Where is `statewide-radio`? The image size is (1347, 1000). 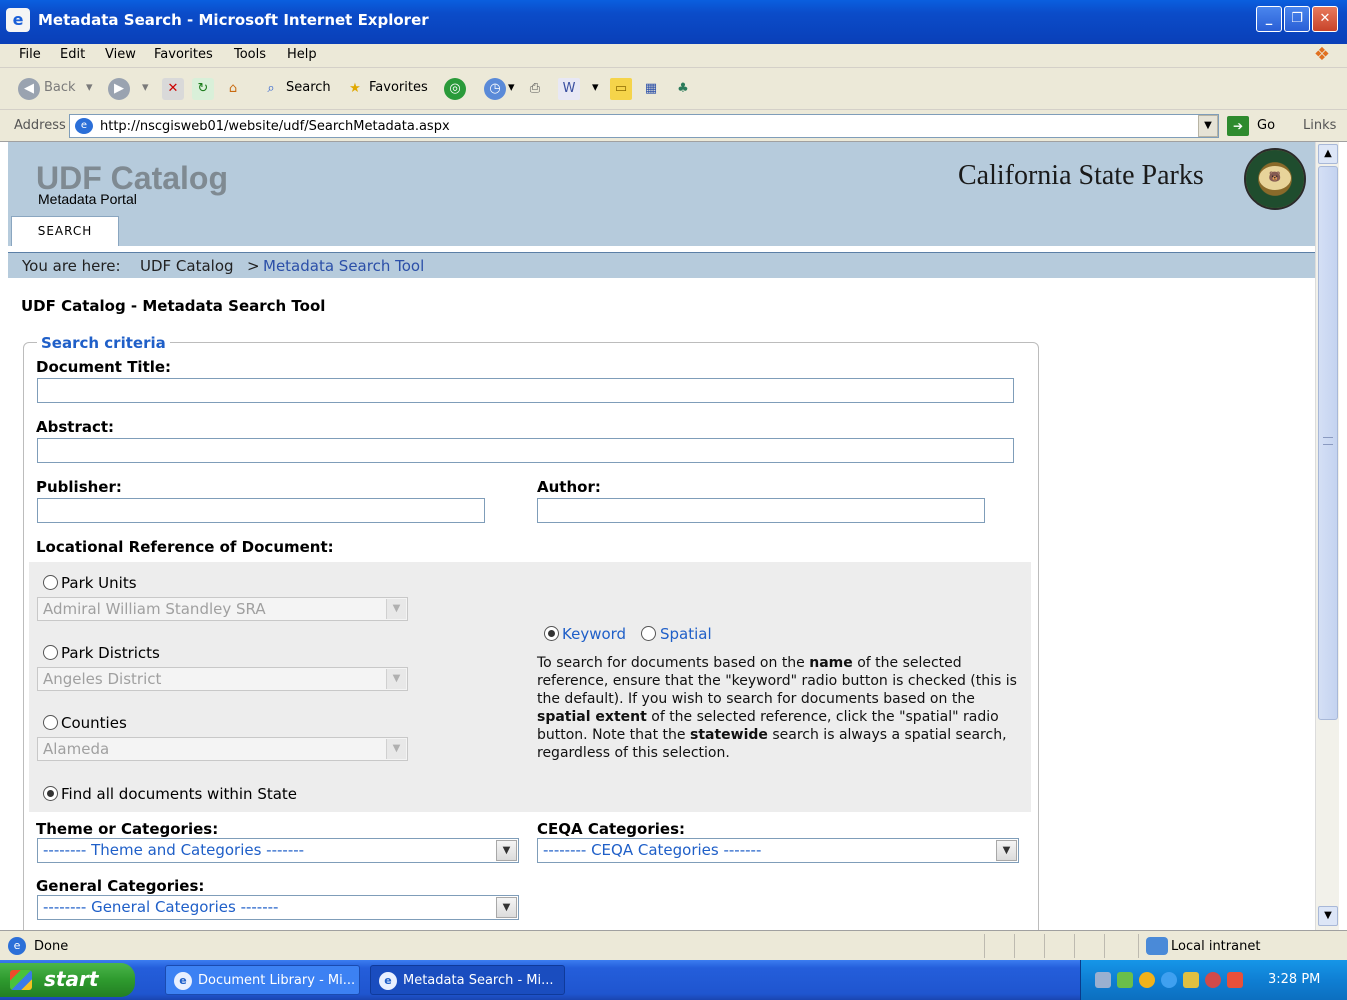
statewide-radio is located at coordinates (50, 793).